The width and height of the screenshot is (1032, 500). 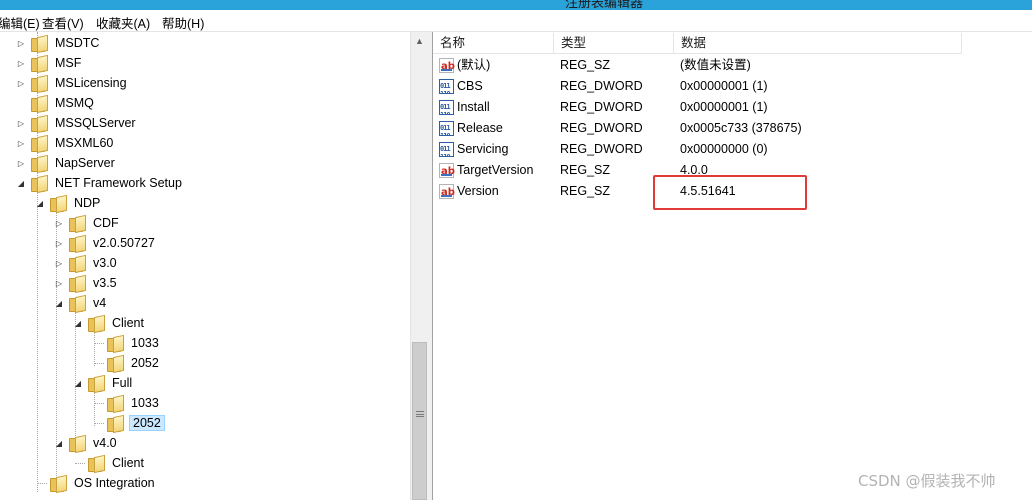 I want to click on tree-node-label: v2.0.50727, so click(x=124, y=243).